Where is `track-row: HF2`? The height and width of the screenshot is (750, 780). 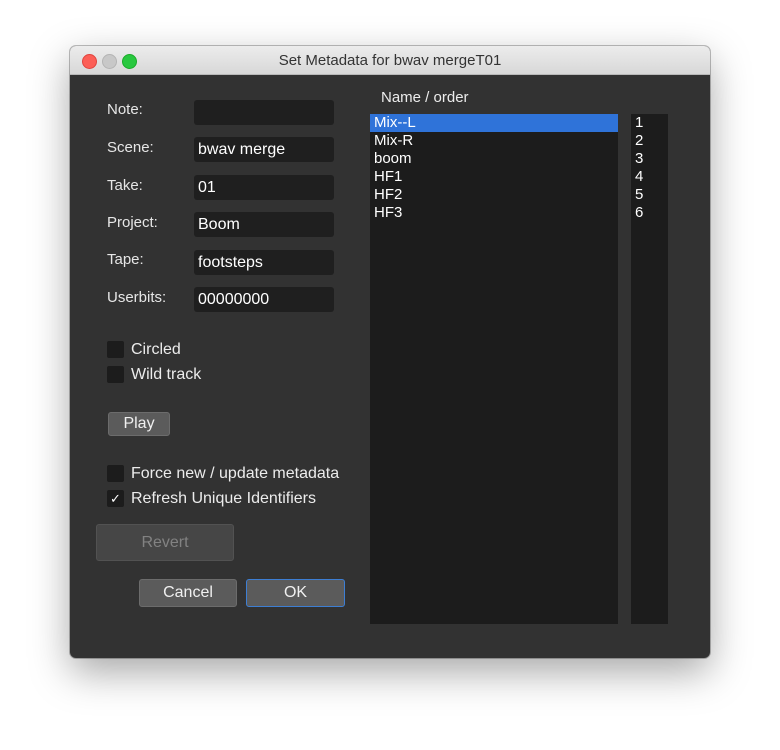 track-row: HF2 is located at coordinates (494, 195).